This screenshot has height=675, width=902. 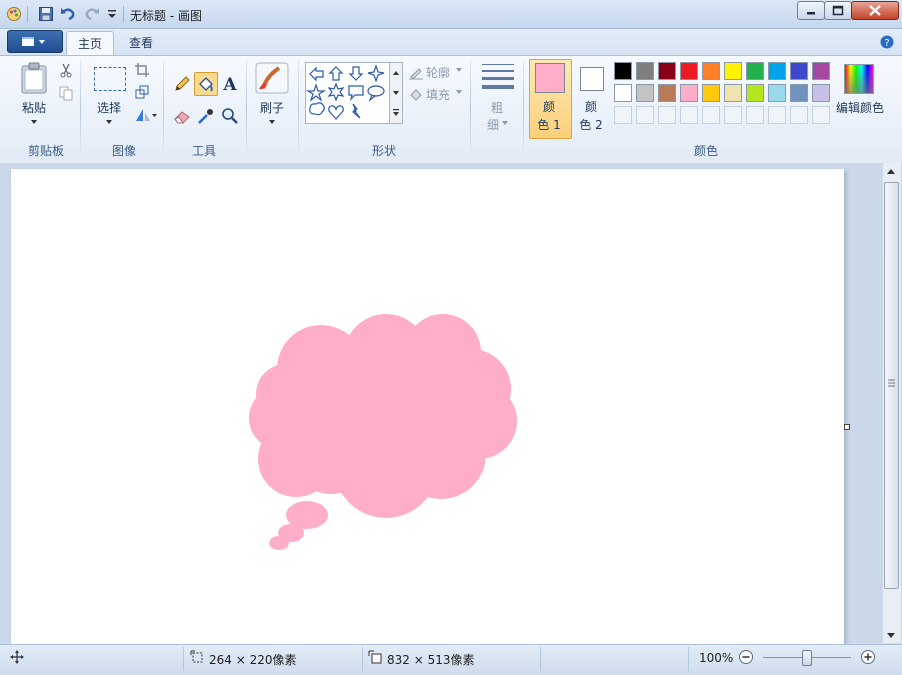 What do you see at coordinates (548, 107) in the screenshot?
I see `color1-label-top: 颜` at bounding box center [548, 107].